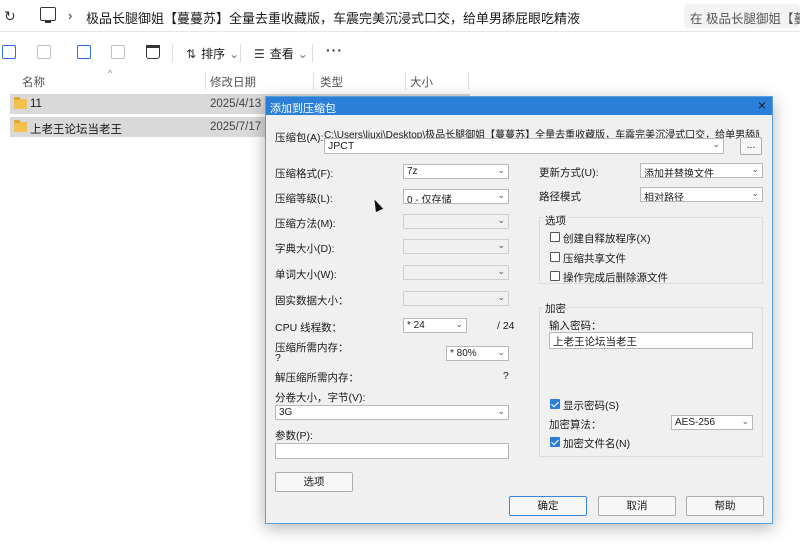 This screenshot has width=800, height=552. Describe the element at coordinates (278, 358) in the screenshot. I see `mem-comp-value: ?` at that location.